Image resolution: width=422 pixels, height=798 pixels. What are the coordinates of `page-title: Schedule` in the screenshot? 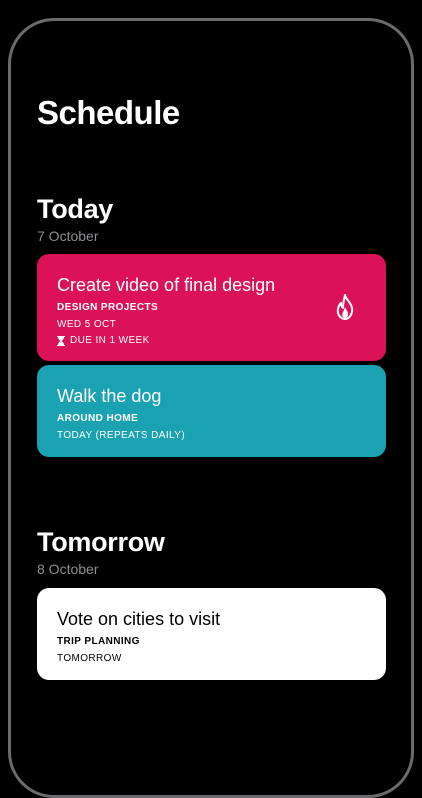 It's located at (108, 112).